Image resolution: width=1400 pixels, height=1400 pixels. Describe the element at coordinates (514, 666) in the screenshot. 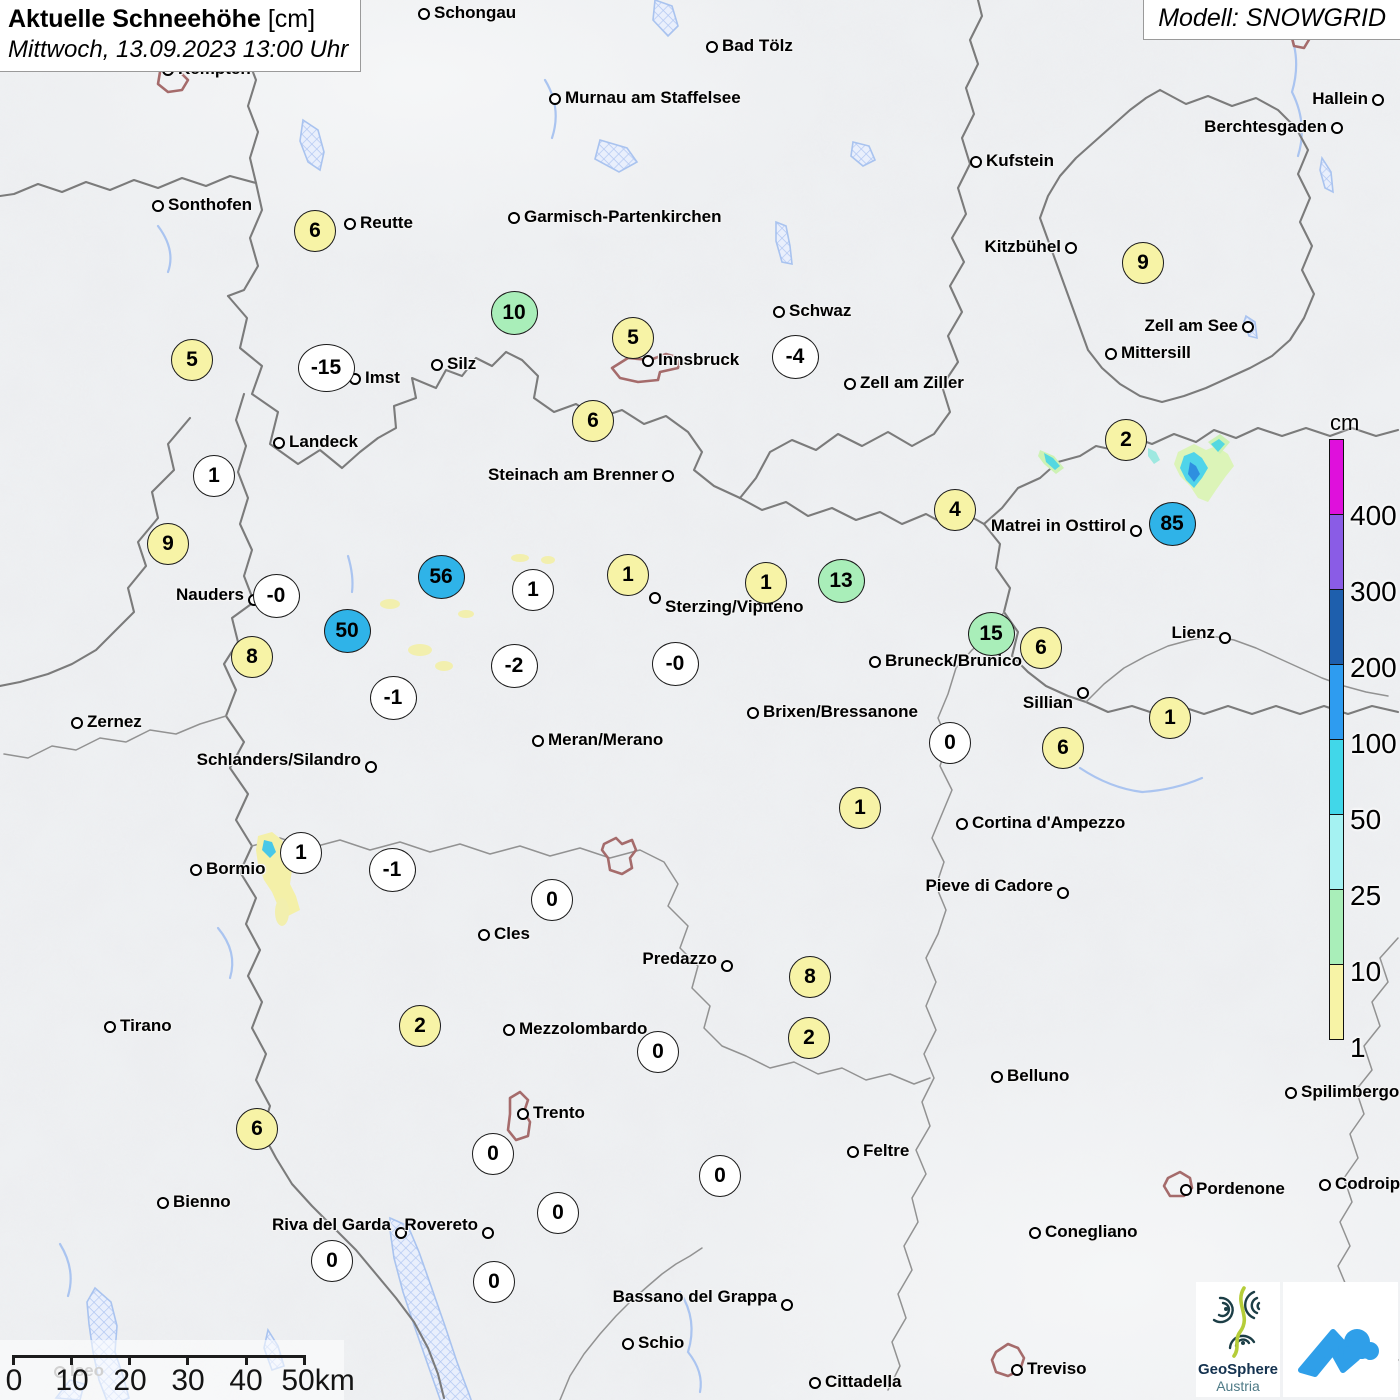

I see `snow-value-badge: -2` at that location.